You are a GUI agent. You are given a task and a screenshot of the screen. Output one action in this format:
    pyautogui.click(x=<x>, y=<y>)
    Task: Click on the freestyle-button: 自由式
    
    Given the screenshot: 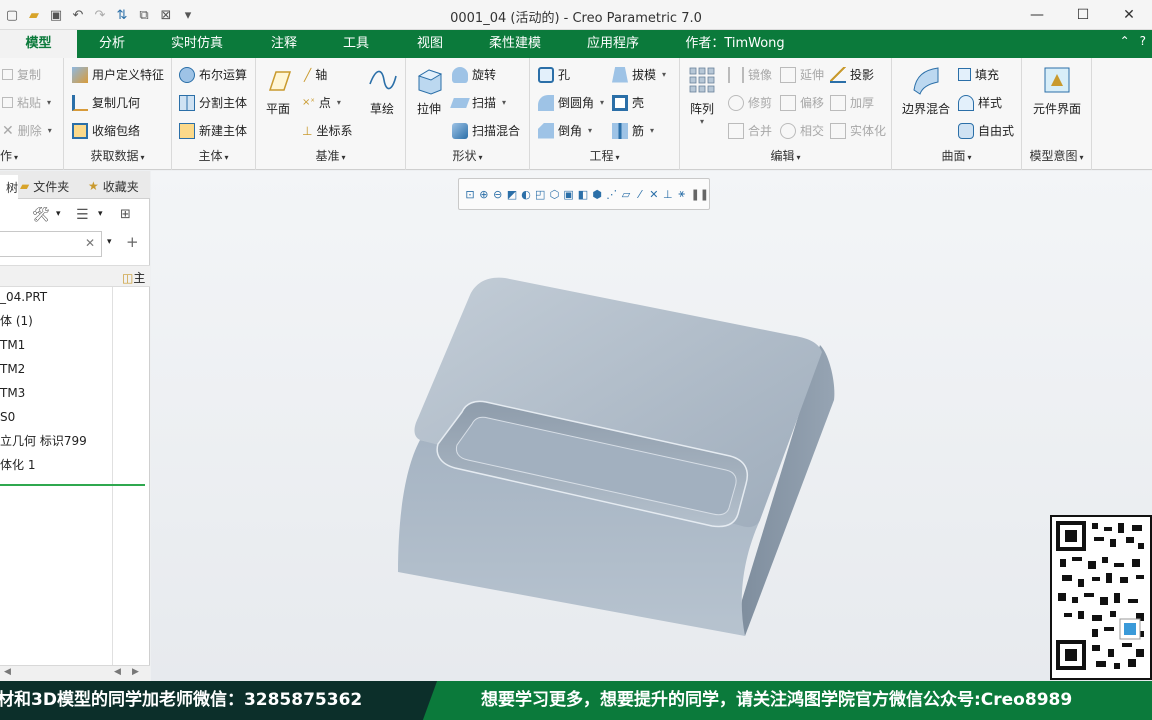 What is the action you would take?
    pyautogui.click(x=986, y=130)
    